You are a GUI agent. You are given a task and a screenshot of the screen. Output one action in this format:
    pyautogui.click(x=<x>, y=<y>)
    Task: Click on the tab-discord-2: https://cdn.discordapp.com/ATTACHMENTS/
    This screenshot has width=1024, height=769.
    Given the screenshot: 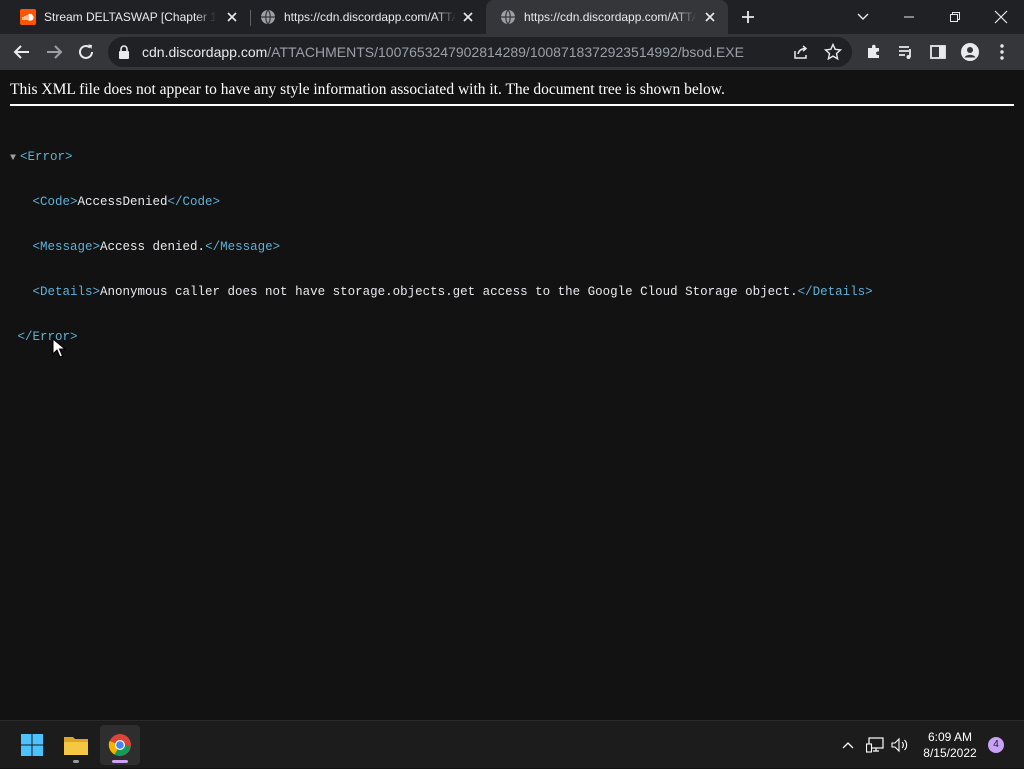 What is the action you would take?
    pyautogui.click(x=607, y=17)
    